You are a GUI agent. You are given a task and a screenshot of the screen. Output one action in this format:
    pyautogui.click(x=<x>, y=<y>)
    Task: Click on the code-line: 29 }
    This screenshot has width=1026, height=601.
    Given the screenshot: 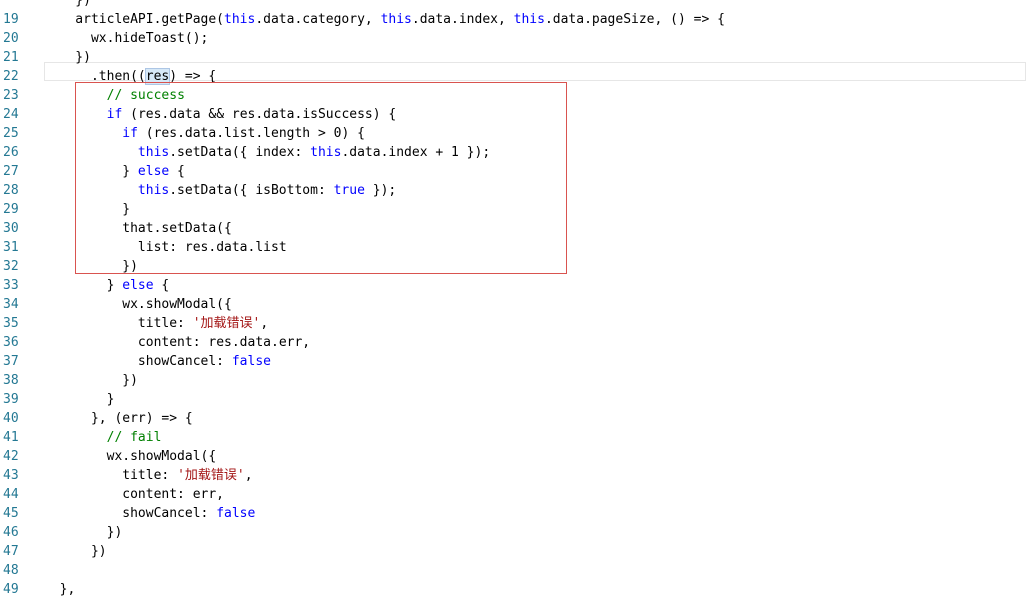 What is the action you would take?
    pyautogui.click(x=513, y=209)
    